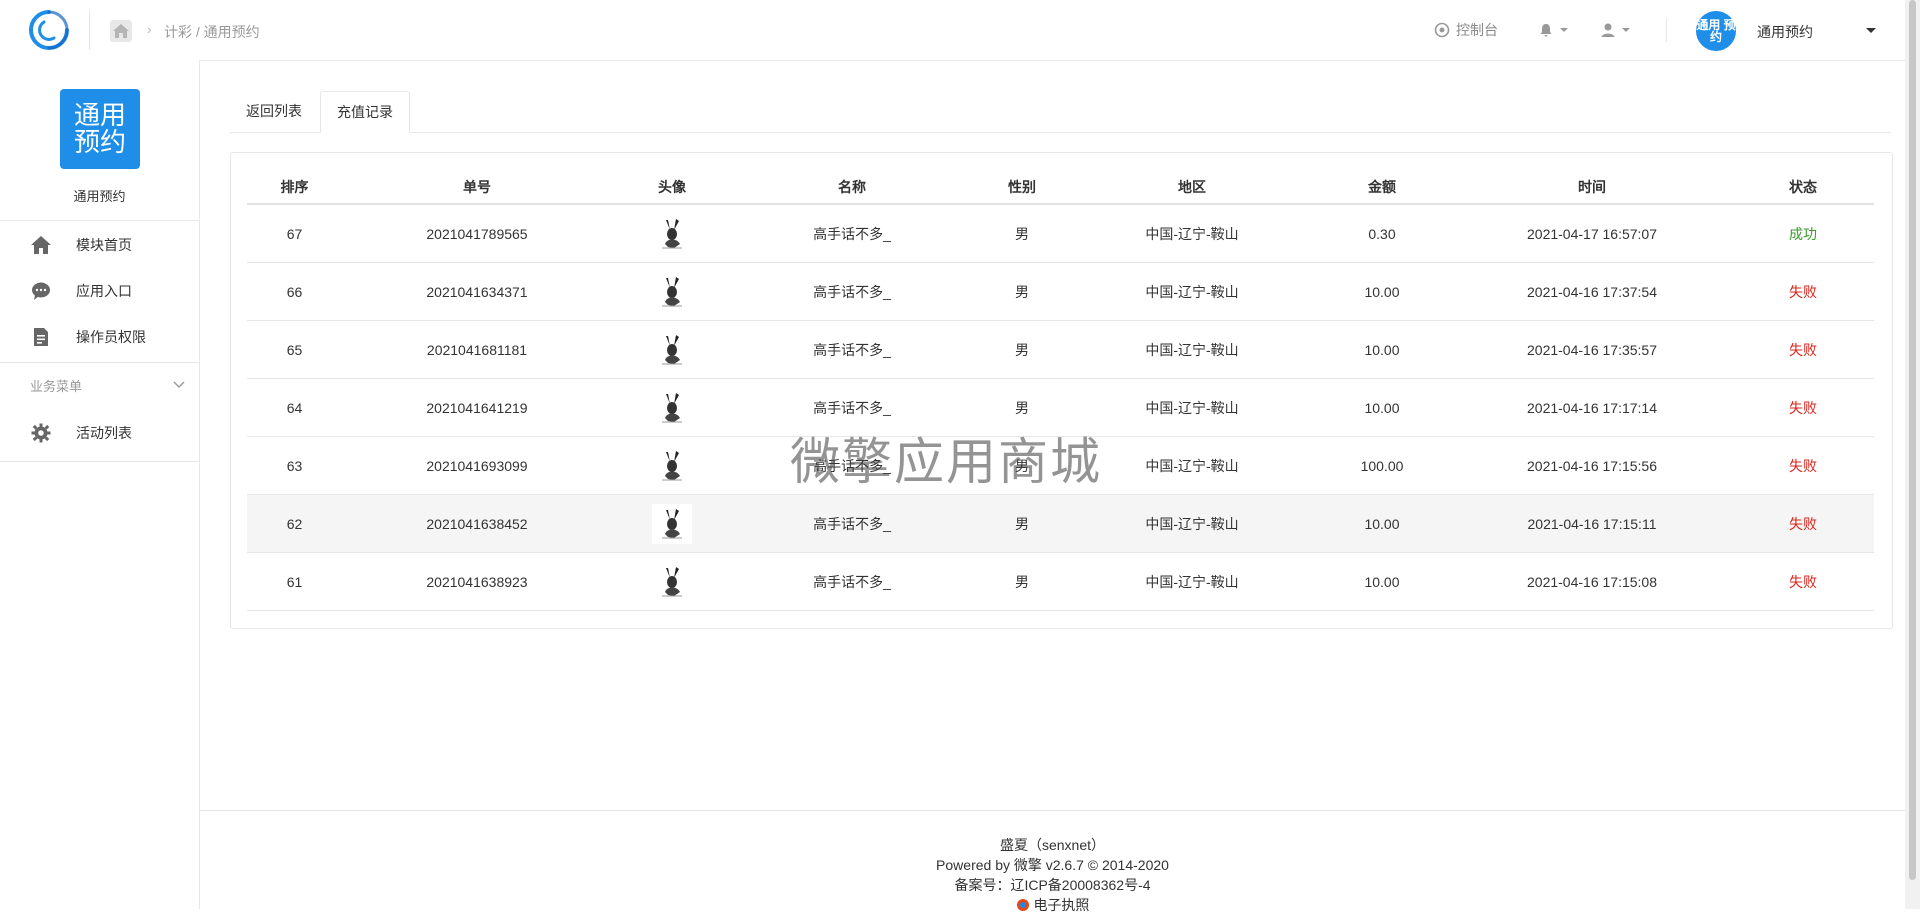  What do you see at coordinates (294, 407) in the screenshot?
I see `cell-rank: 64` at bounding box center [294, 407].